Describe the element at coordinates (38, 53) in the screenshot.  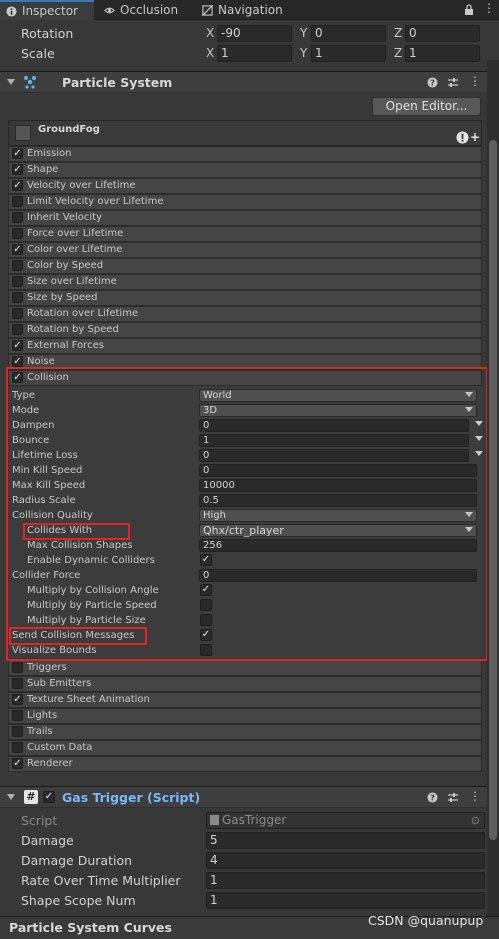
I see `scale-label: Scale` at that location.